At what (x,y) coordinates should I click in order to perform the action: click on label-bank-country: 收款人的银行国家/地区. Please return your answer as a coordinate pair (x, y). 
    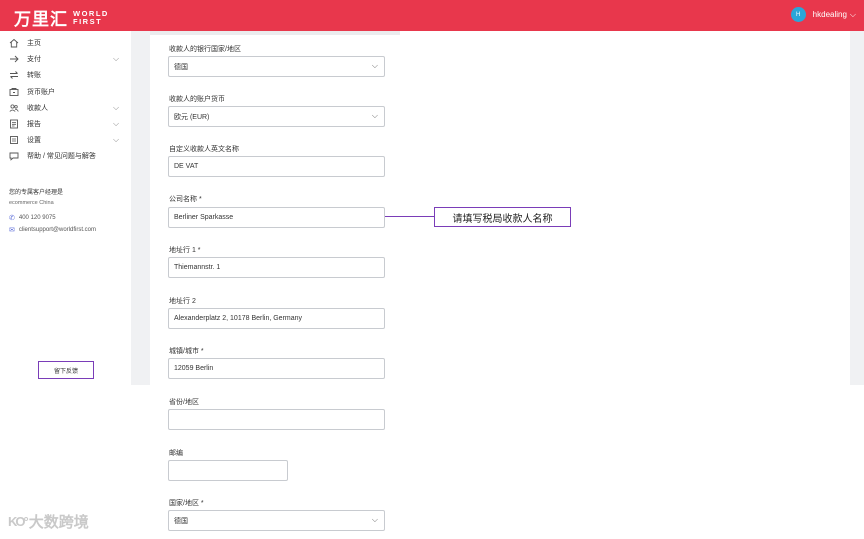
    Looking at the image, I should click on (205, 49).